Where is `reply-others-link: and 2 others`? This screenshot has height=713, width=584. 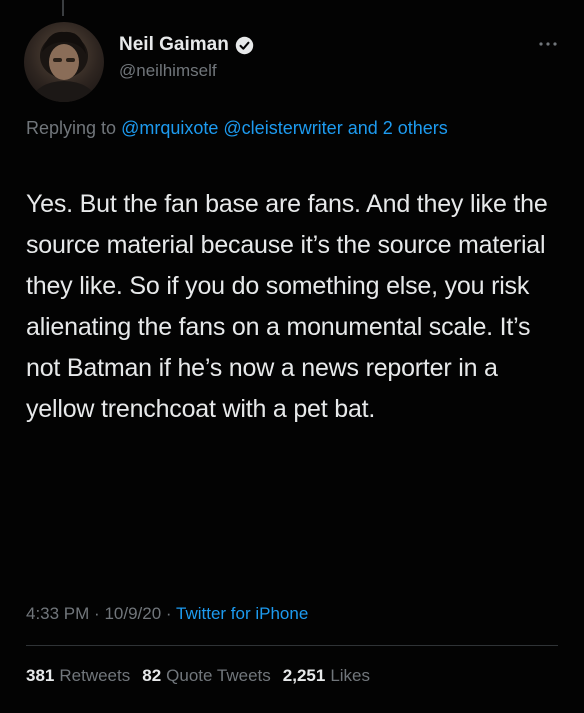 reply-others-link: and 2 others is located at coordinates (398, 128).